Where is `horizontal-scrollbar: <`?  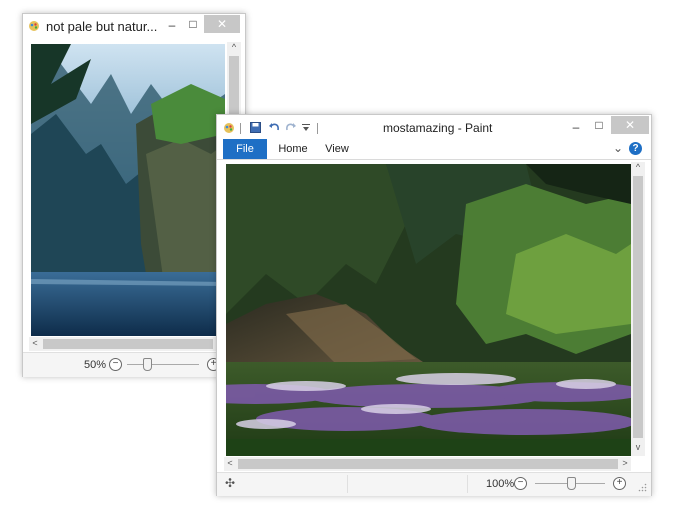
horizontal-scrollbar: < is located at coordinates (127, 344).